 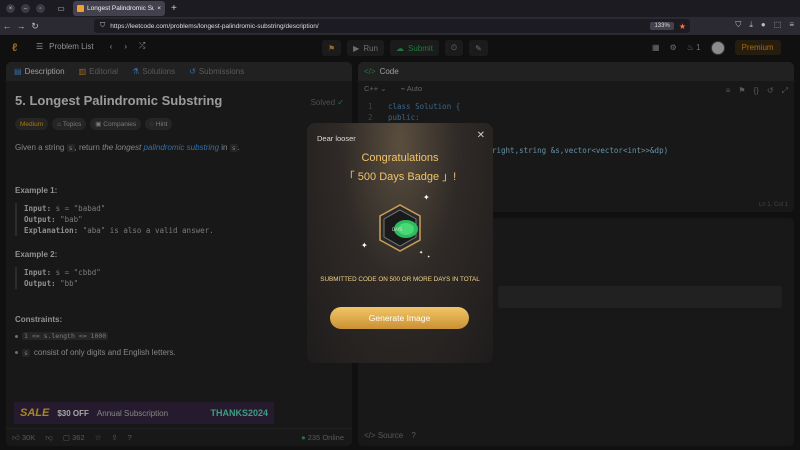 What do you see at coordinates (778, 25) in the screenshot?
I see `extensions-icon: ⬚` at bounding box center [778, 25].